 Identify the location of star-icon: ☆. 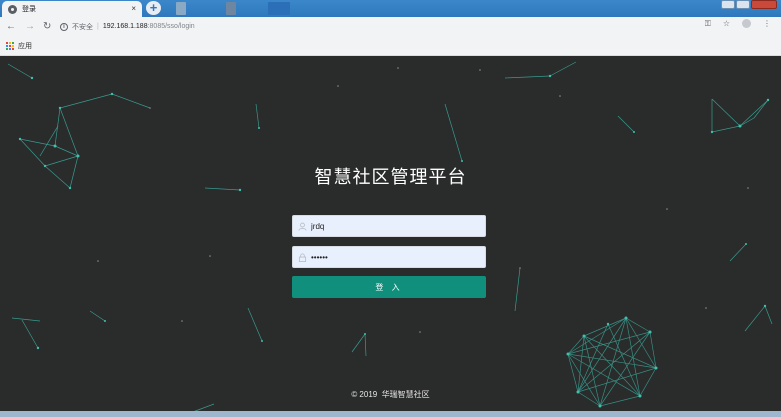
(726, 24).